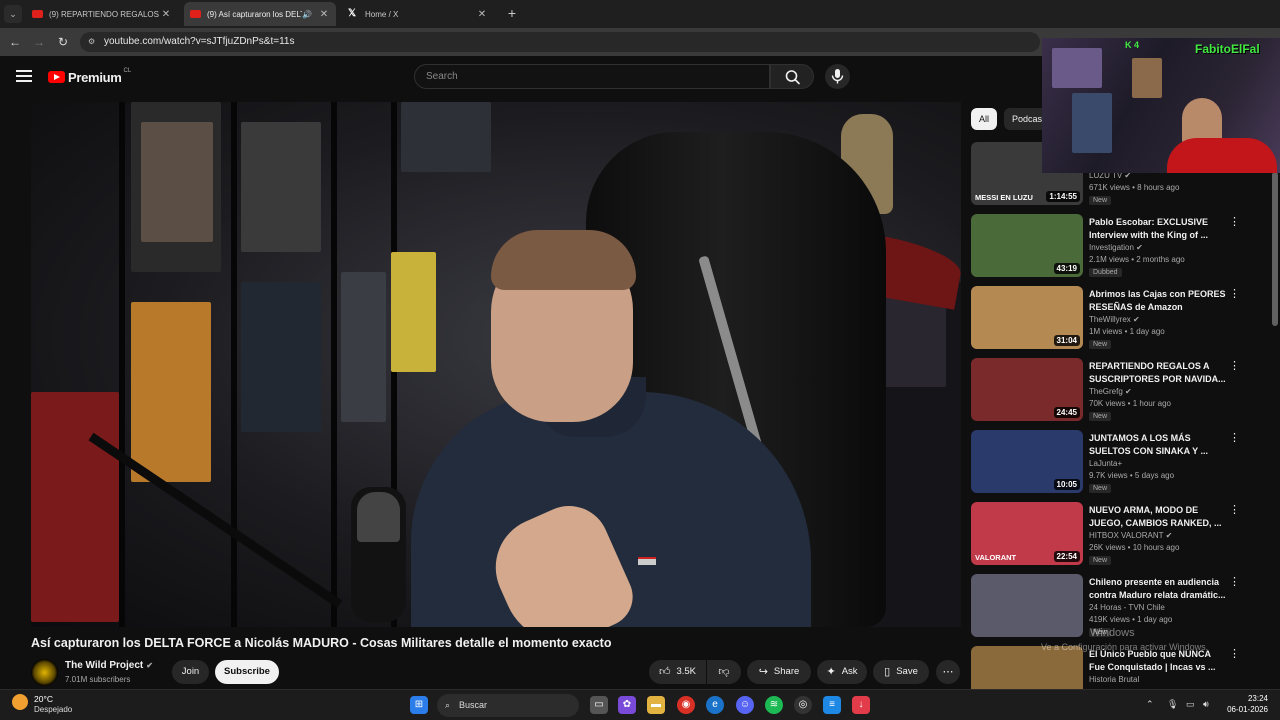 This screenshot has width=1280, height=720. What do you see at coordinates (44, 672) in the screenshot?
I see `channel-avatar` at bounding box center [44, 672].